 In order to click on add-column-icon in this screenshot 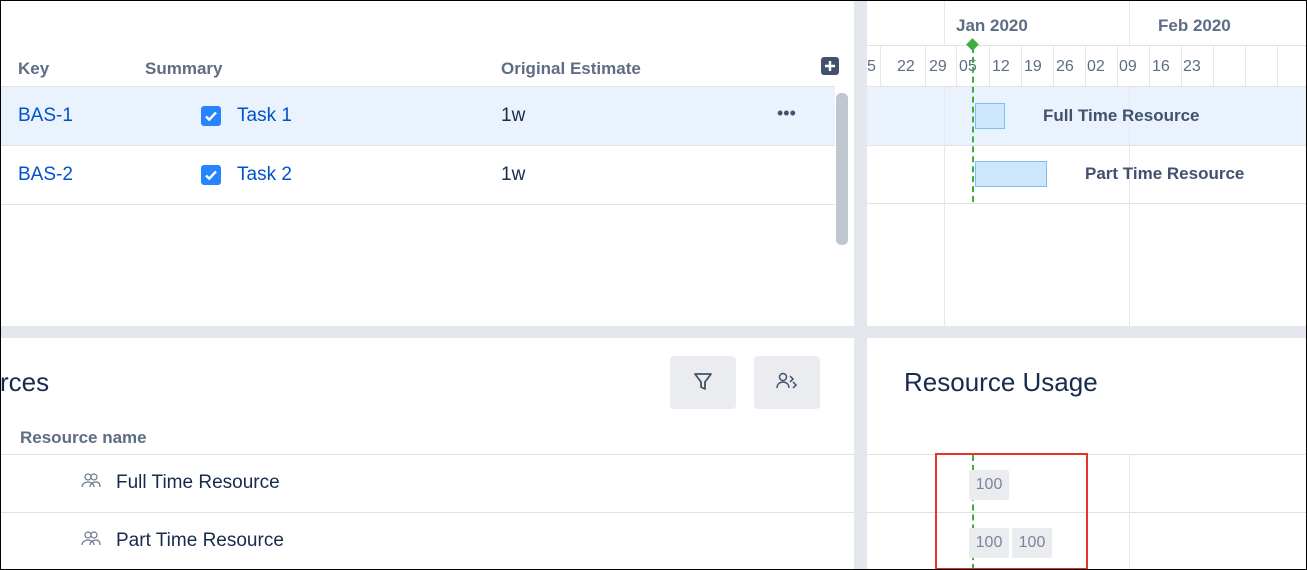, I will do `click(830, 66)`.